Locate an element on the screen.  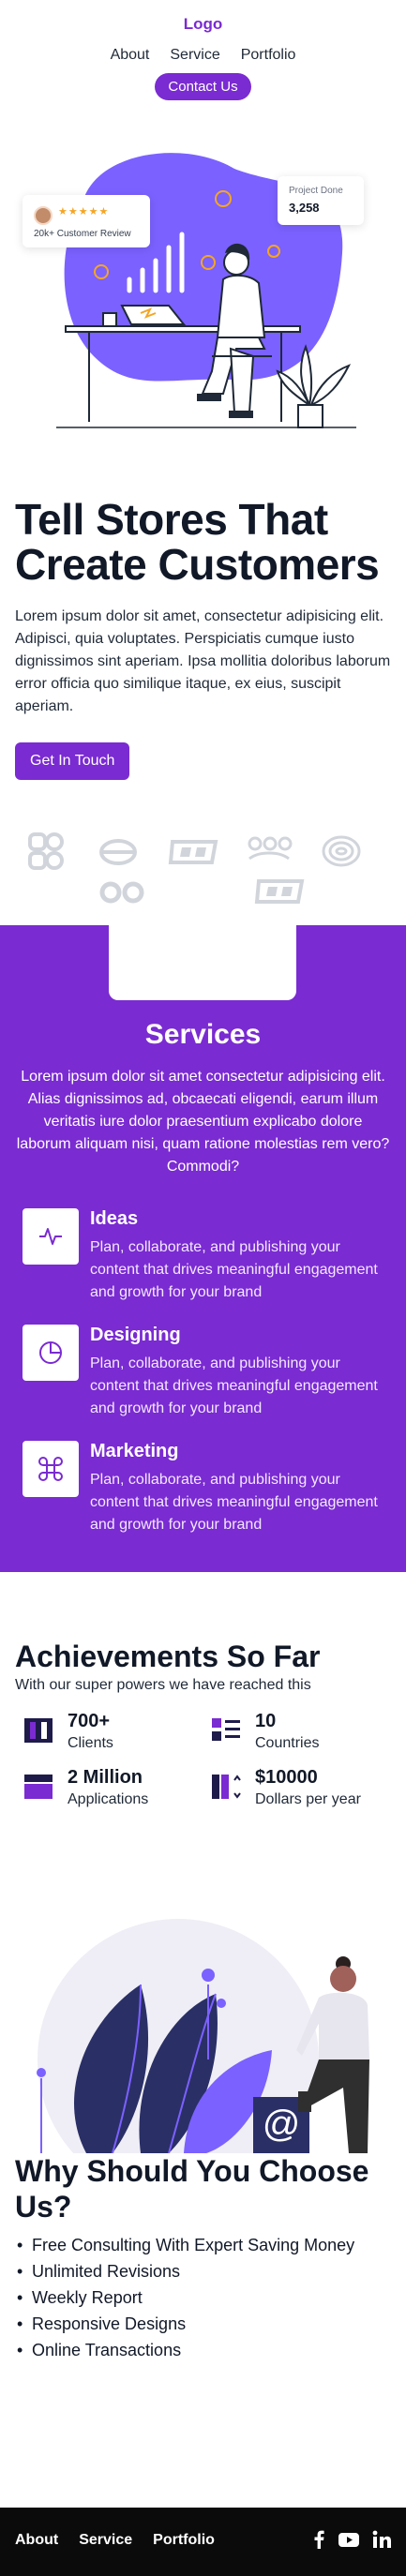
stat-clients: 700+ Clients is located at coordinates (112, 1735).